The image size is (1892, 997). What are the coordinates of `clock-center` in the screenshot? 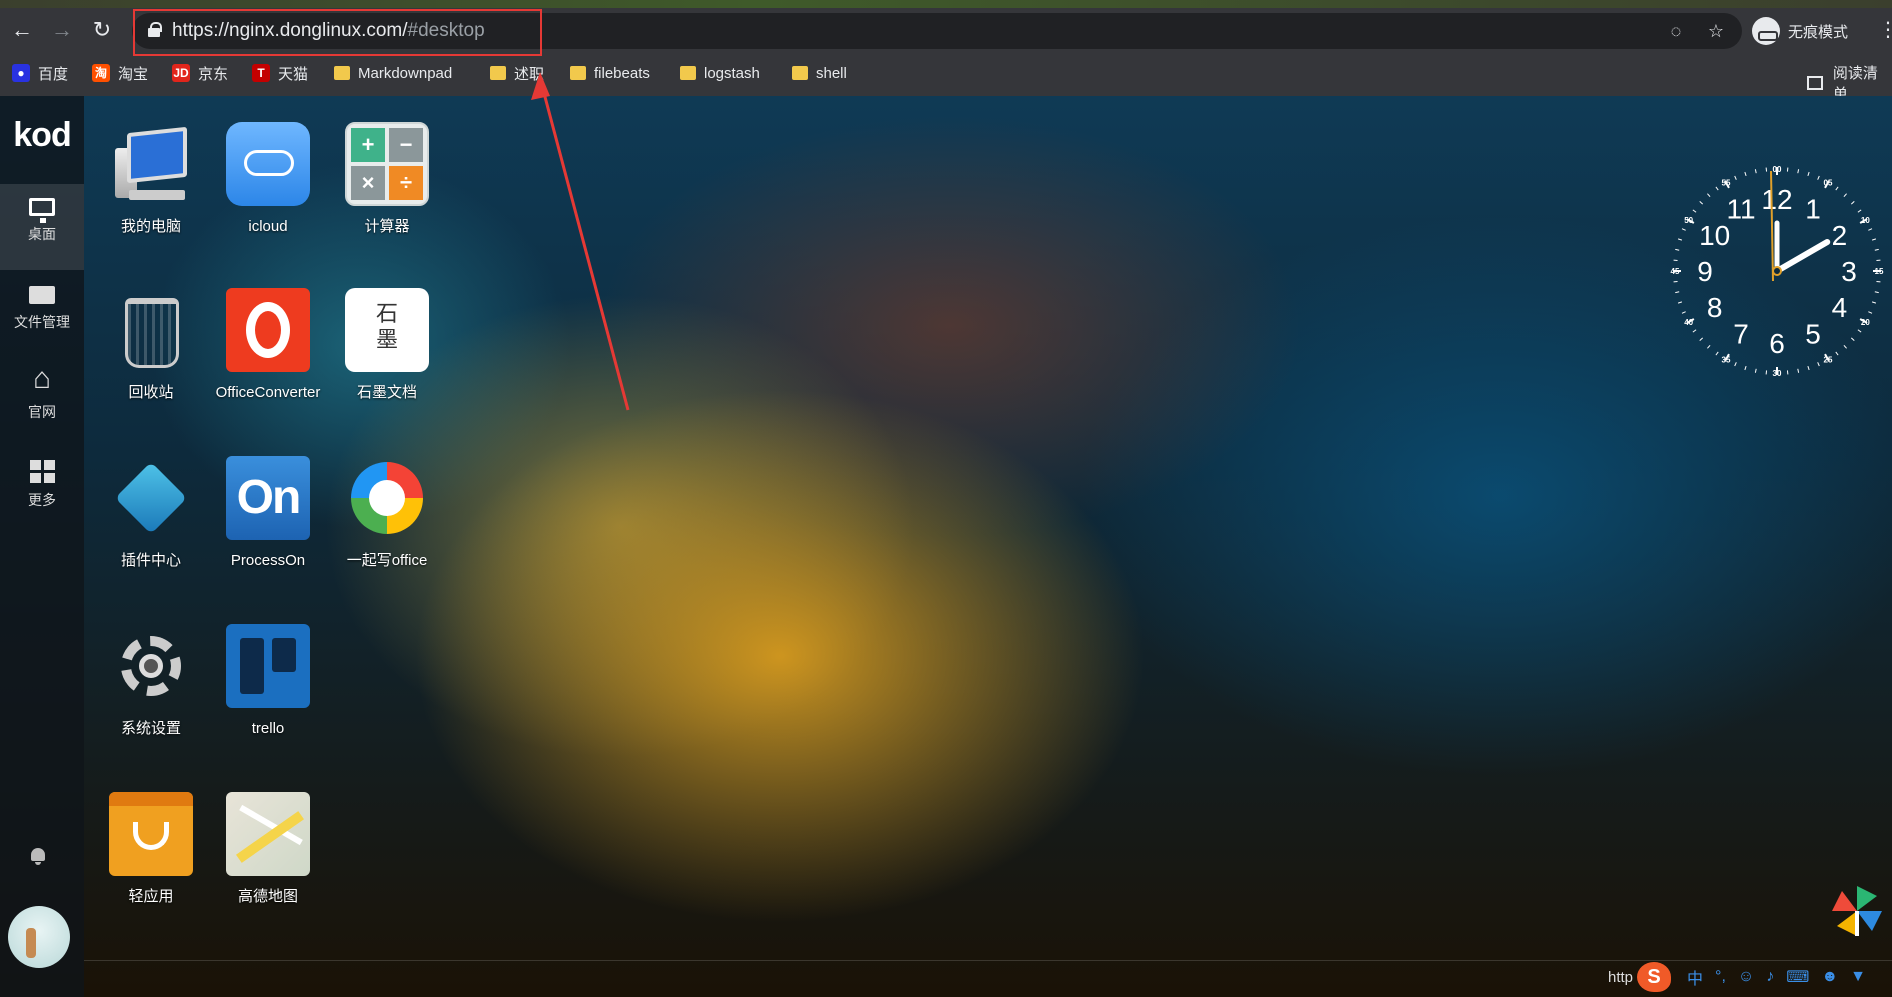 It's located at (1777, 271).